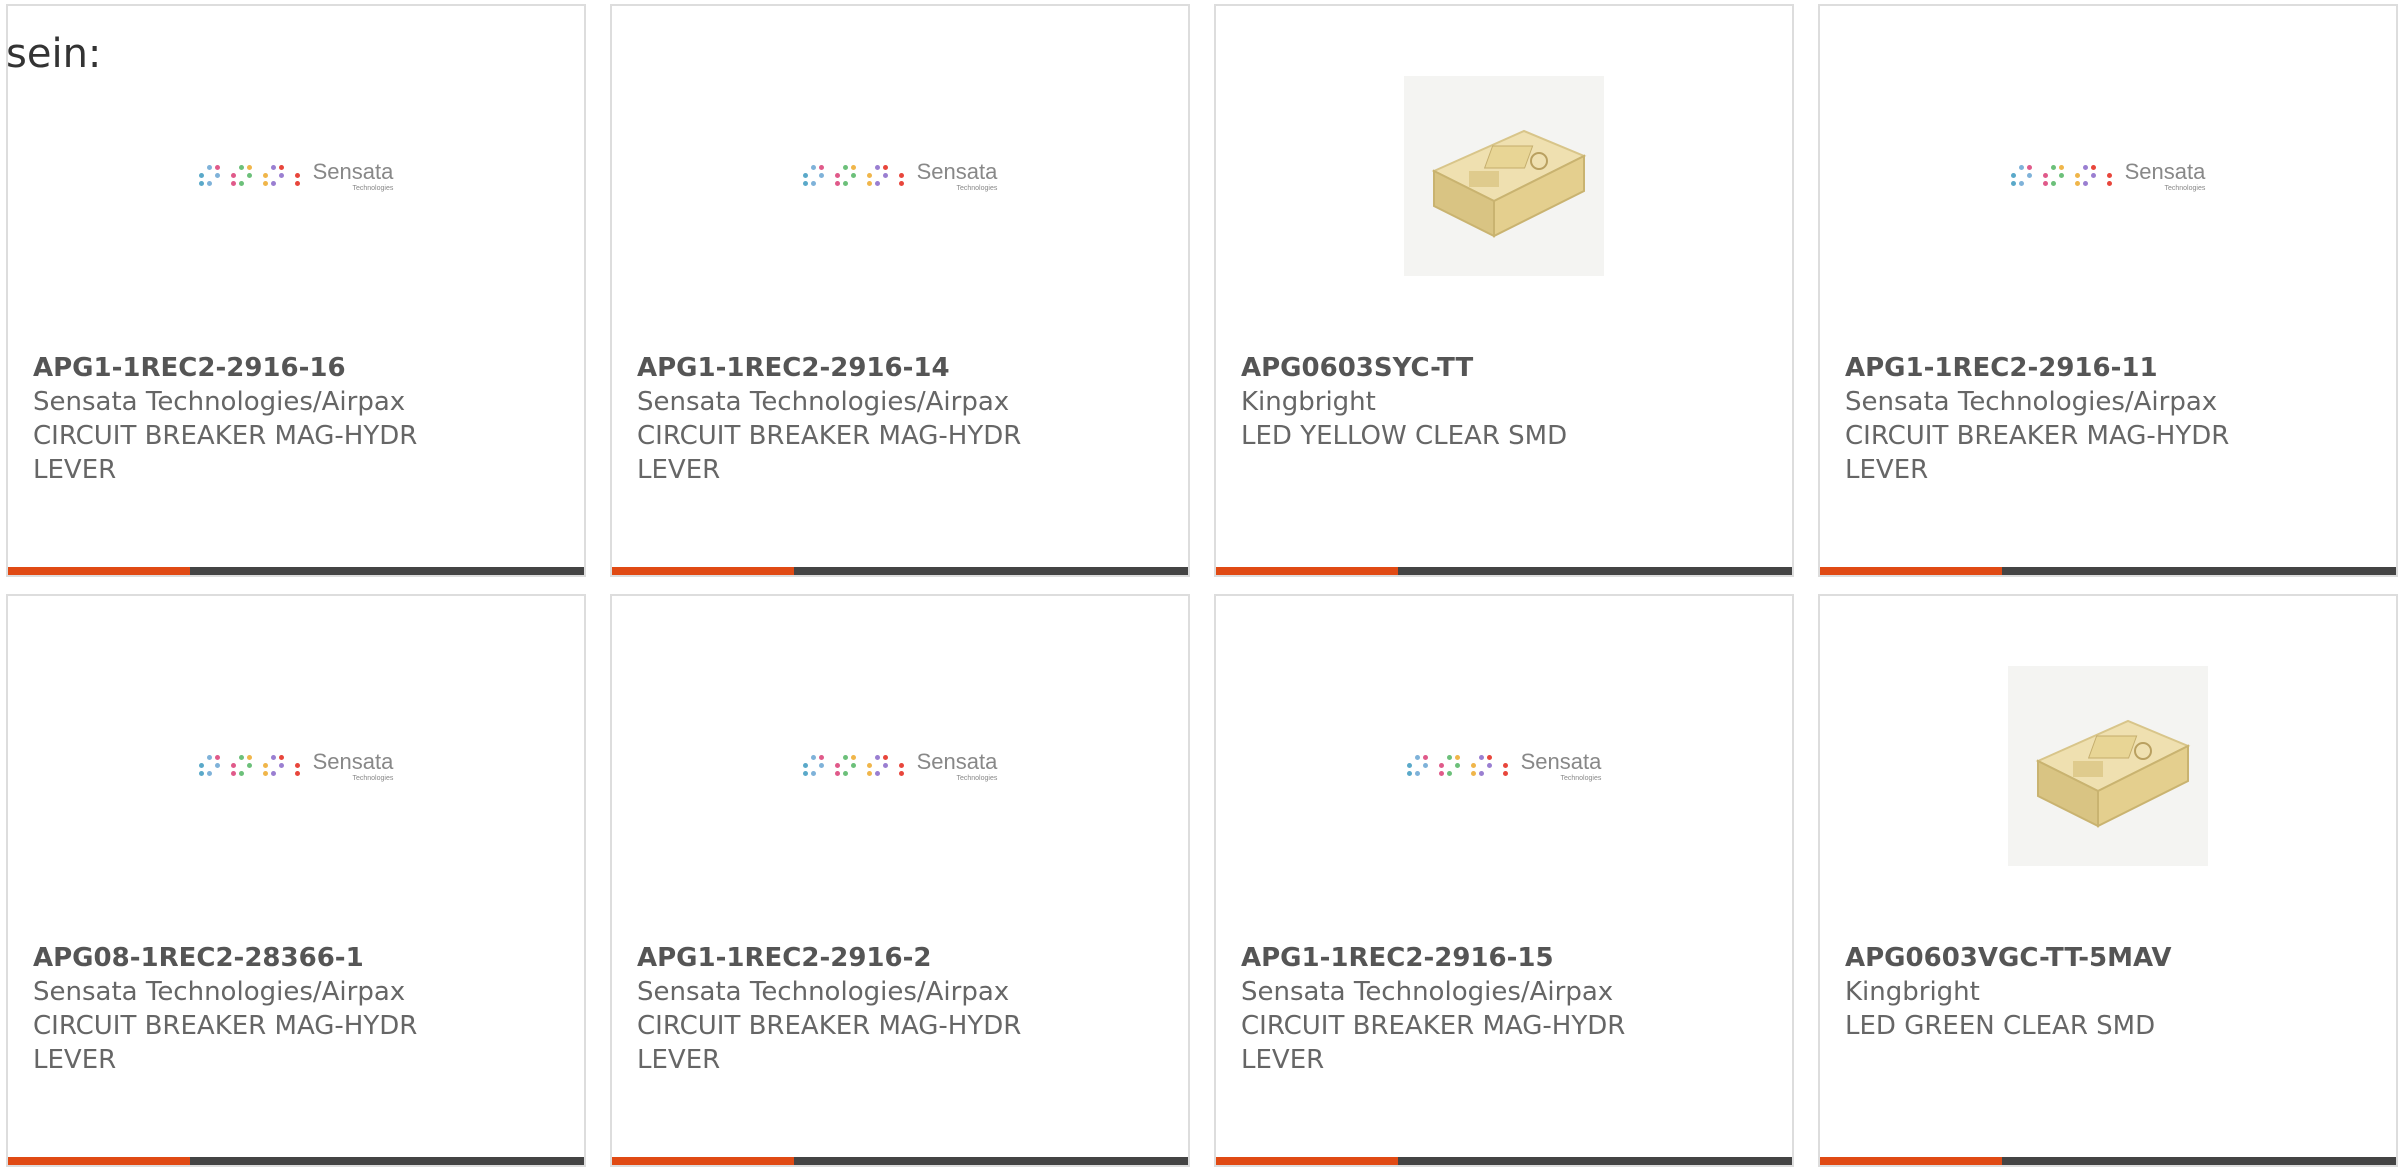 The image size is (2400, 1167). Describe the element at coordinates (298, 368) in the screenshot. I see `part-number: APG1-1REC2-2916-16` at that location.